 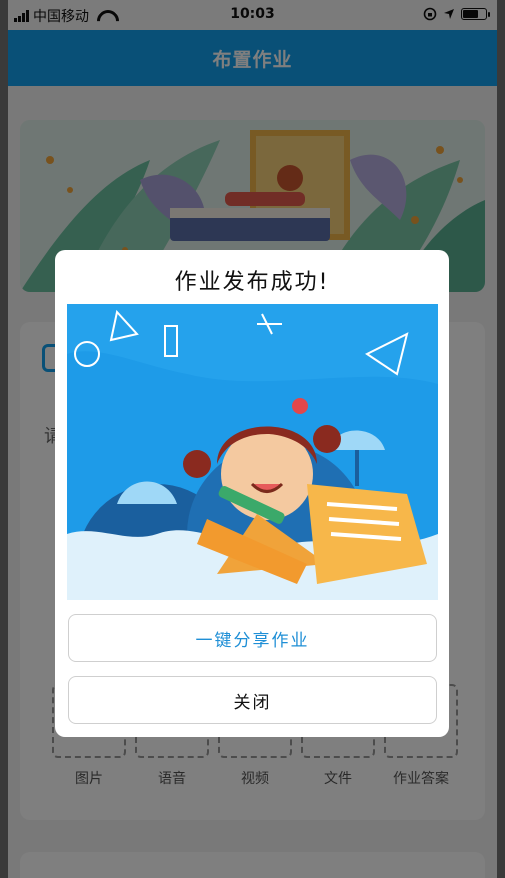 I want to click on share-button-label: 一键分享作业, so click(x=252, y=640).